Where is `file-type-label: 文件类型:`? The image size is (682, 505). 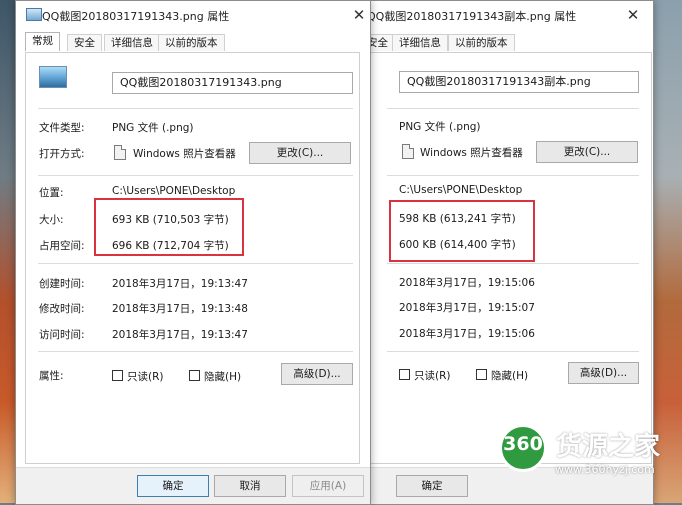 file-type-label: 文件类型: is located at coordinates (62, 128).